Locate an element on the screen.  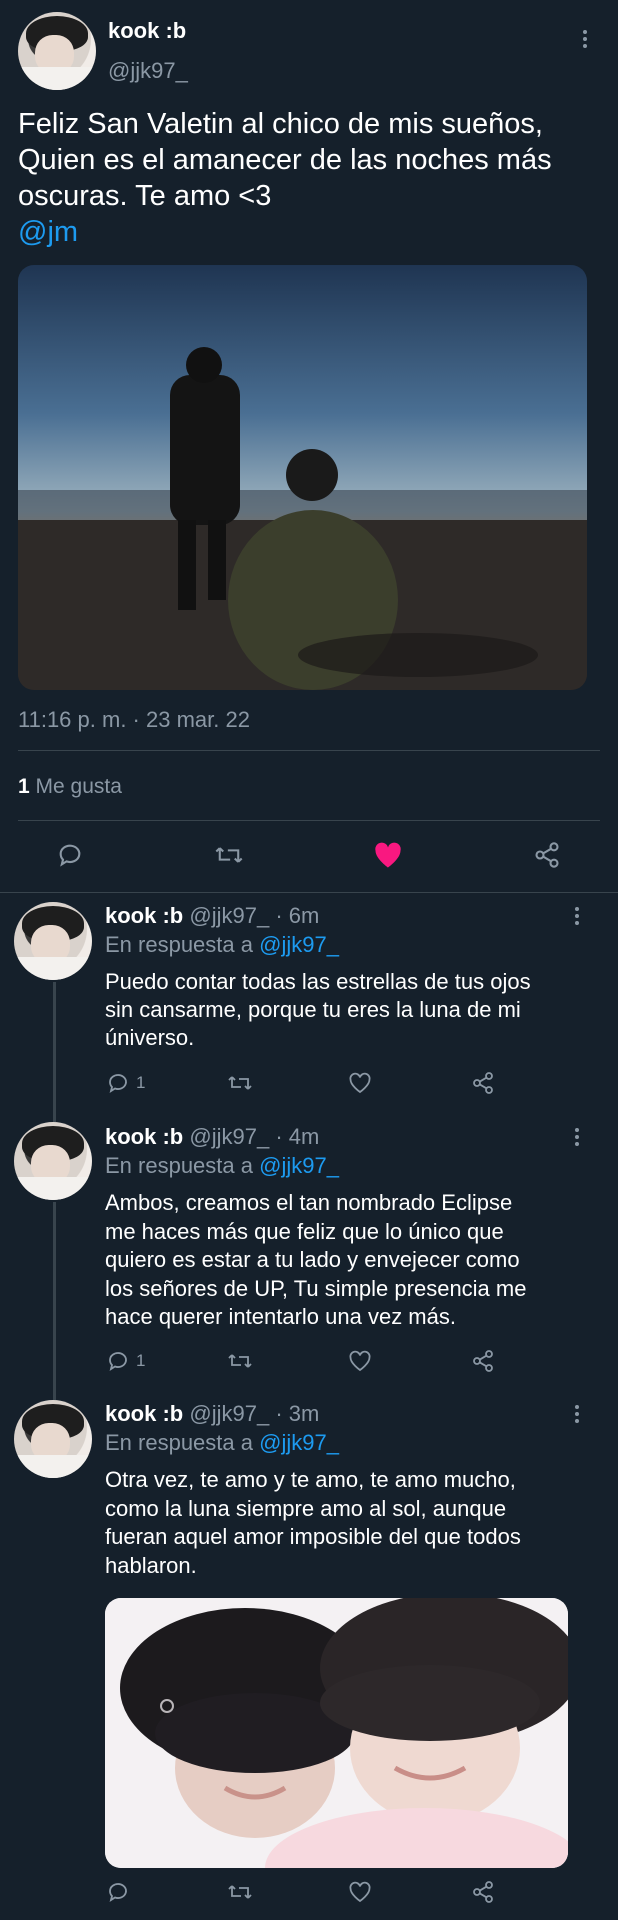
reply-time: · 4m is located at coordinates (297, 1136).